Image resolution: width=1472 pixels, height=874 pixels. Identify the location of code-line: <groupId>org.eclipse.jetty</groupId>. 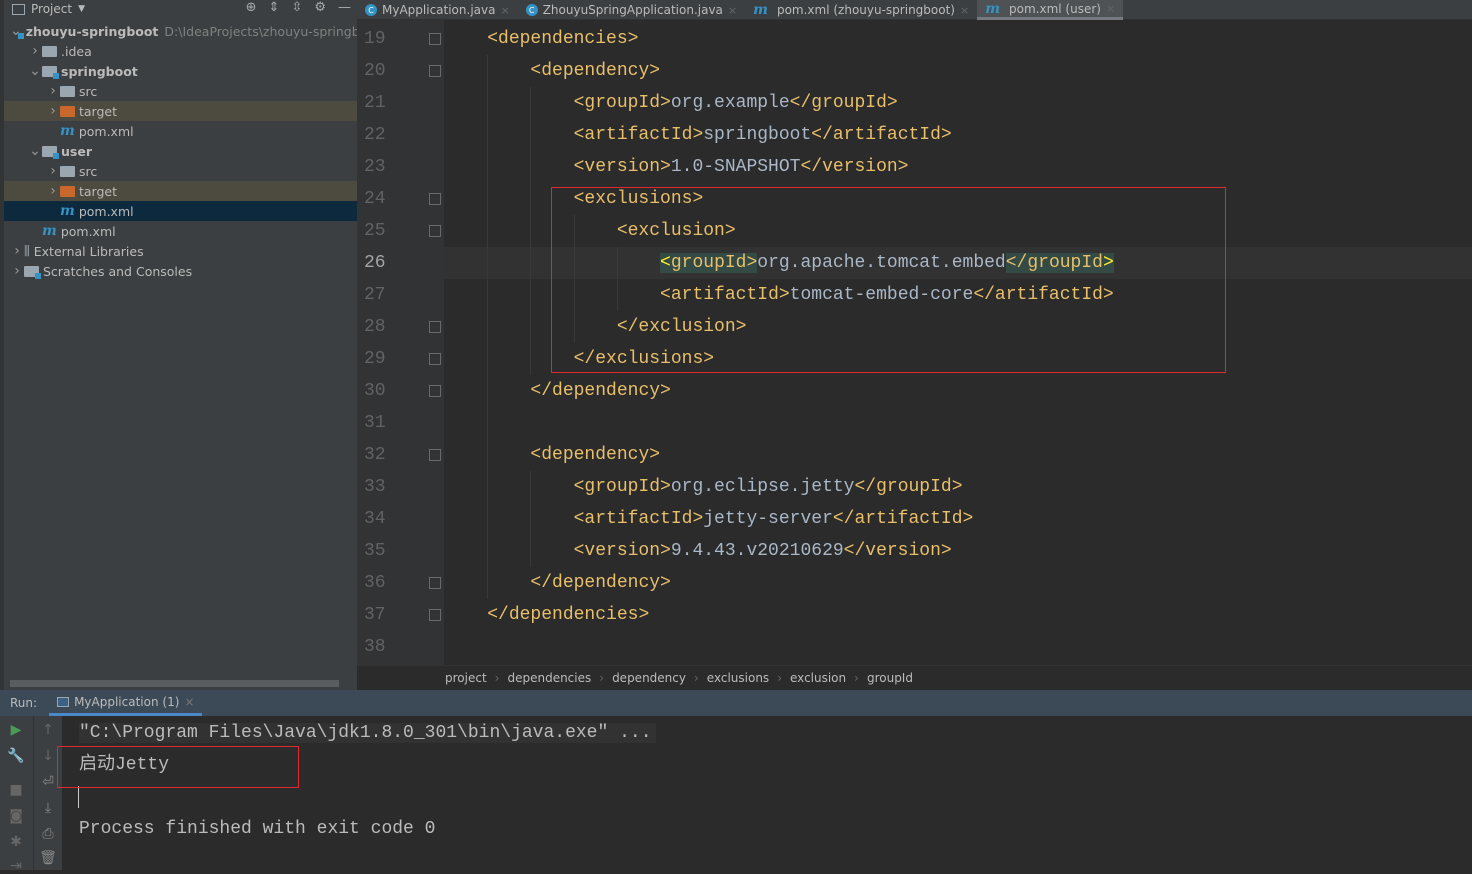
(703, 487).